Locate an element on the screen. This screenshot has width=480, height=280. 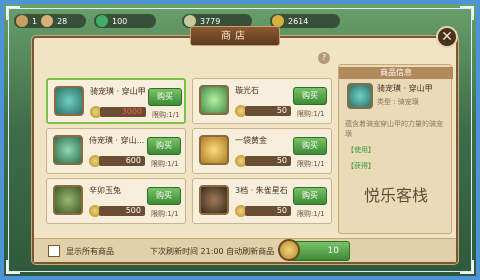
watermark: 悦乐客栈 is located at coordinates (396, 195).